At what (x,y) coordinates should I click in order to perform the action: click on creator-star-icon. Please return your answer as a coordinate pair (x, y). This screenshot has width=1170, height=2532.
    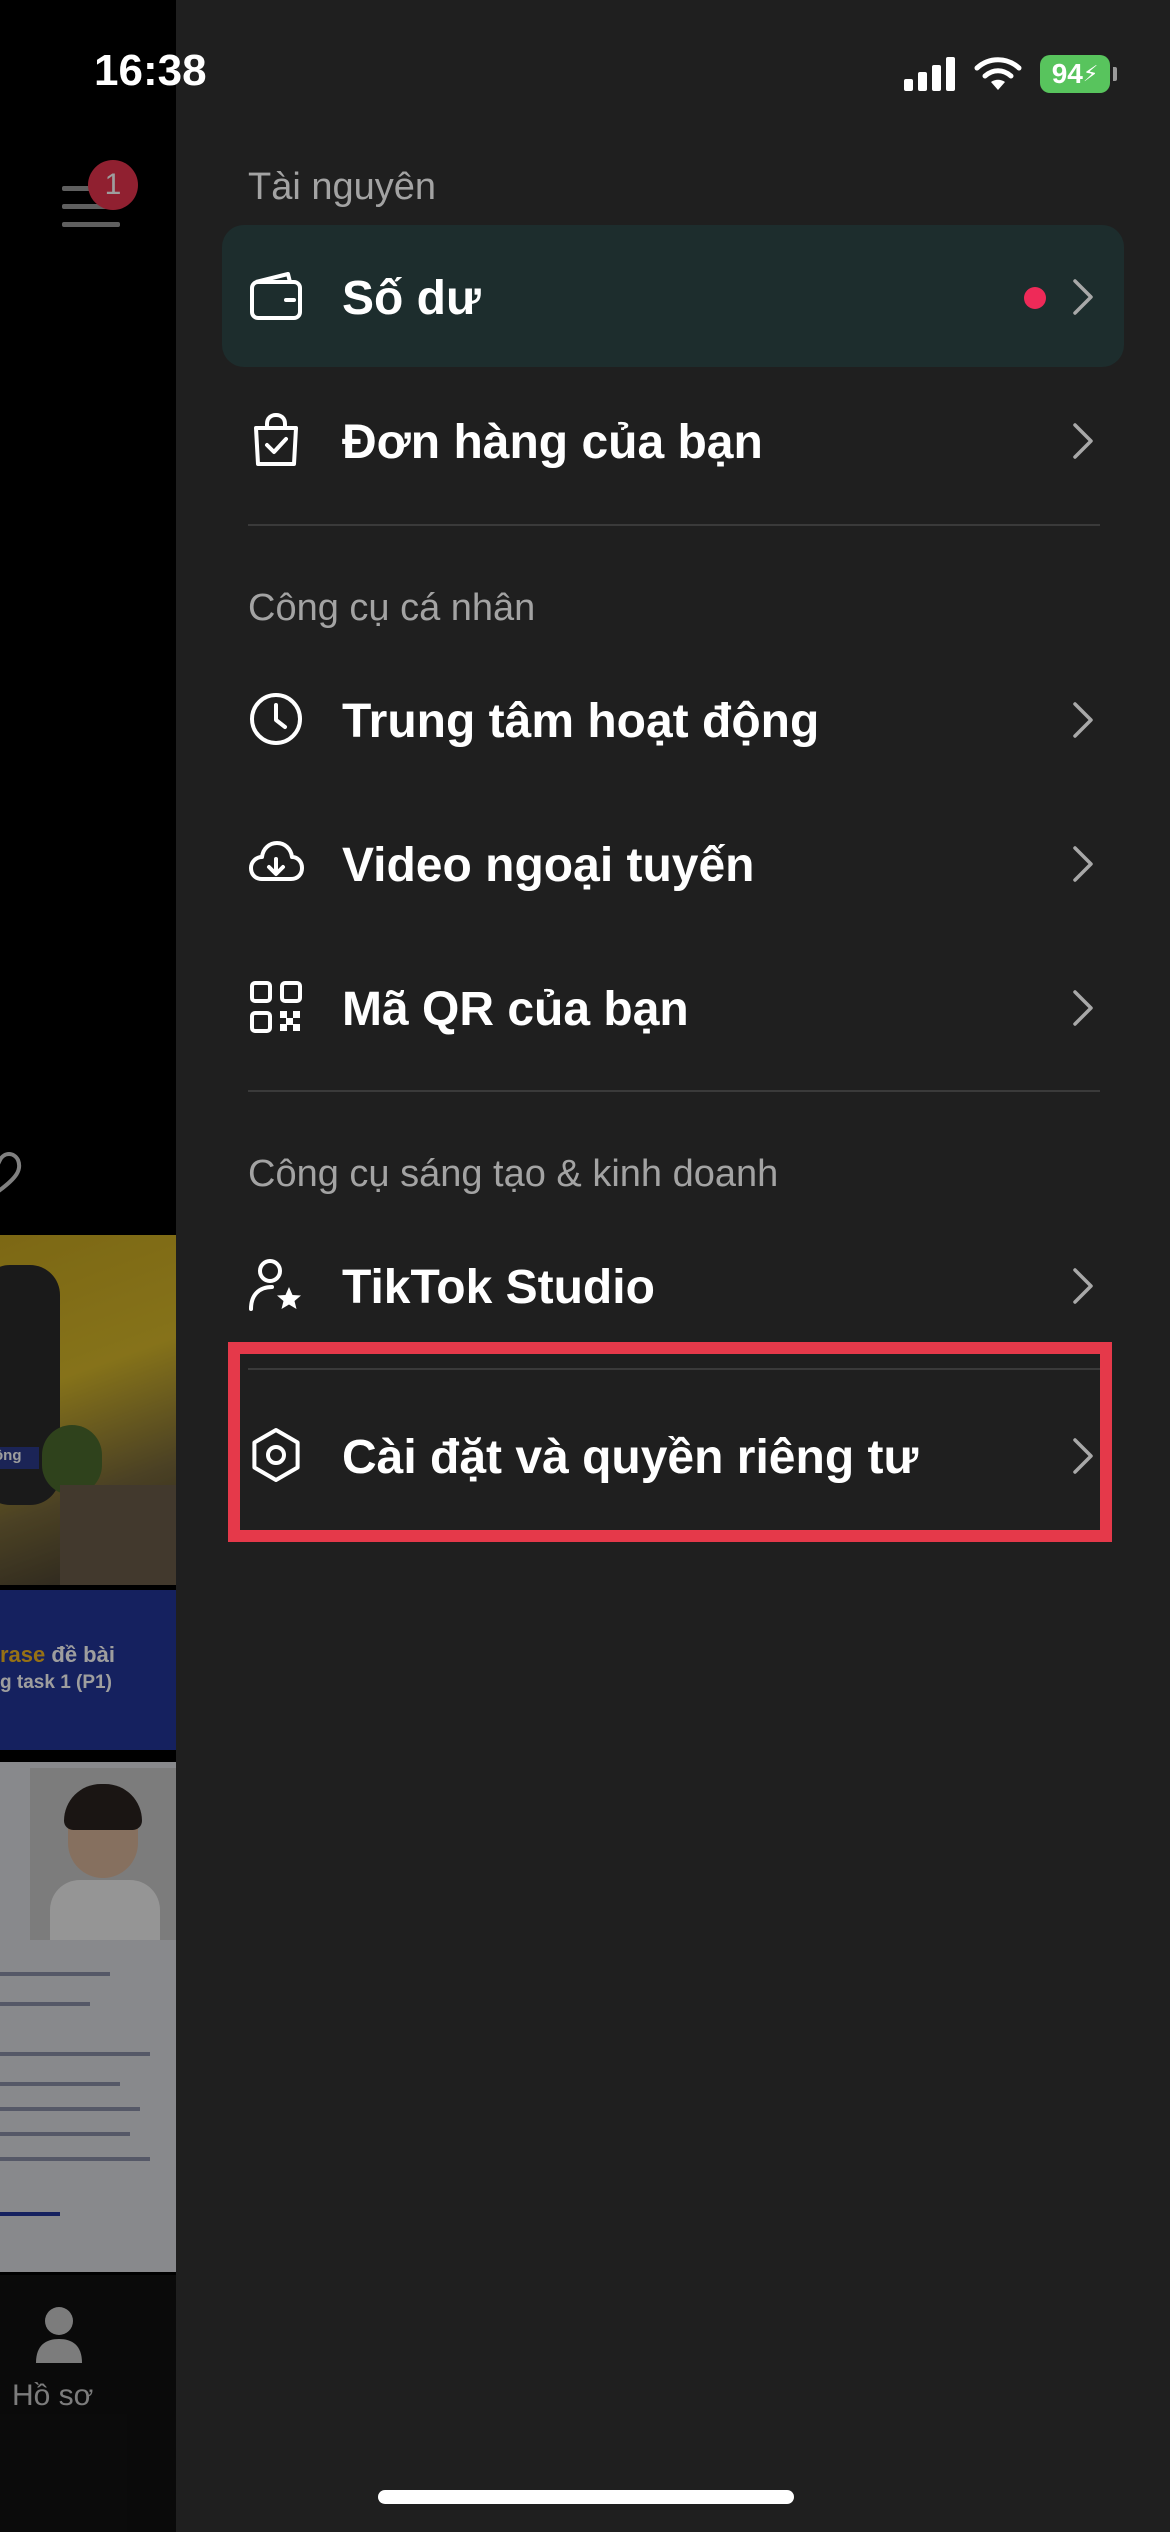
    Looking at the image, I should click on (275, 1285).